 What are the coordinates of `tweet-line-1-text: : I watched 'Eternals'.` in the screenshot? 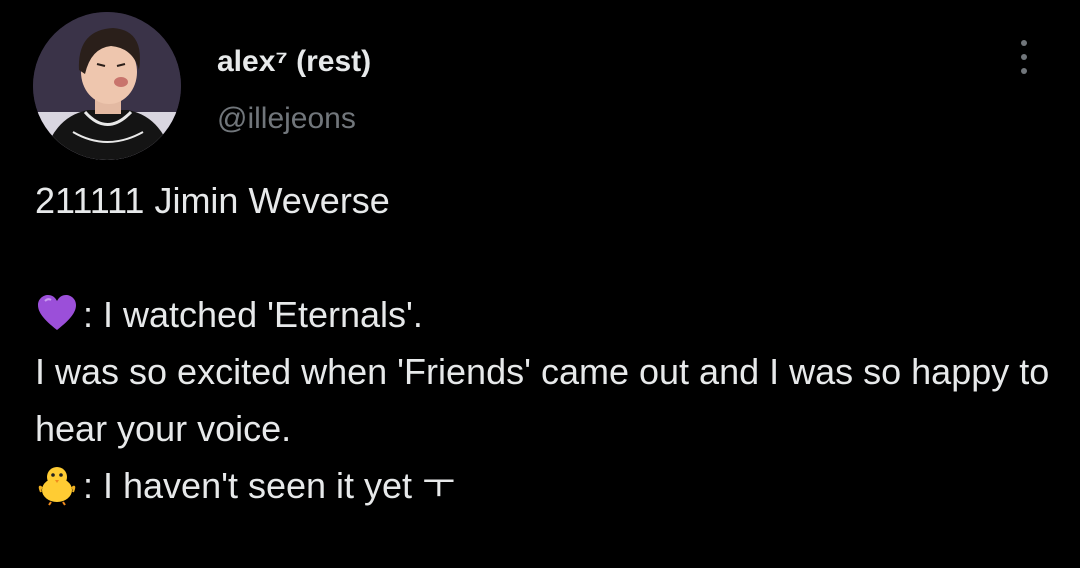 It's located at (253, 314).